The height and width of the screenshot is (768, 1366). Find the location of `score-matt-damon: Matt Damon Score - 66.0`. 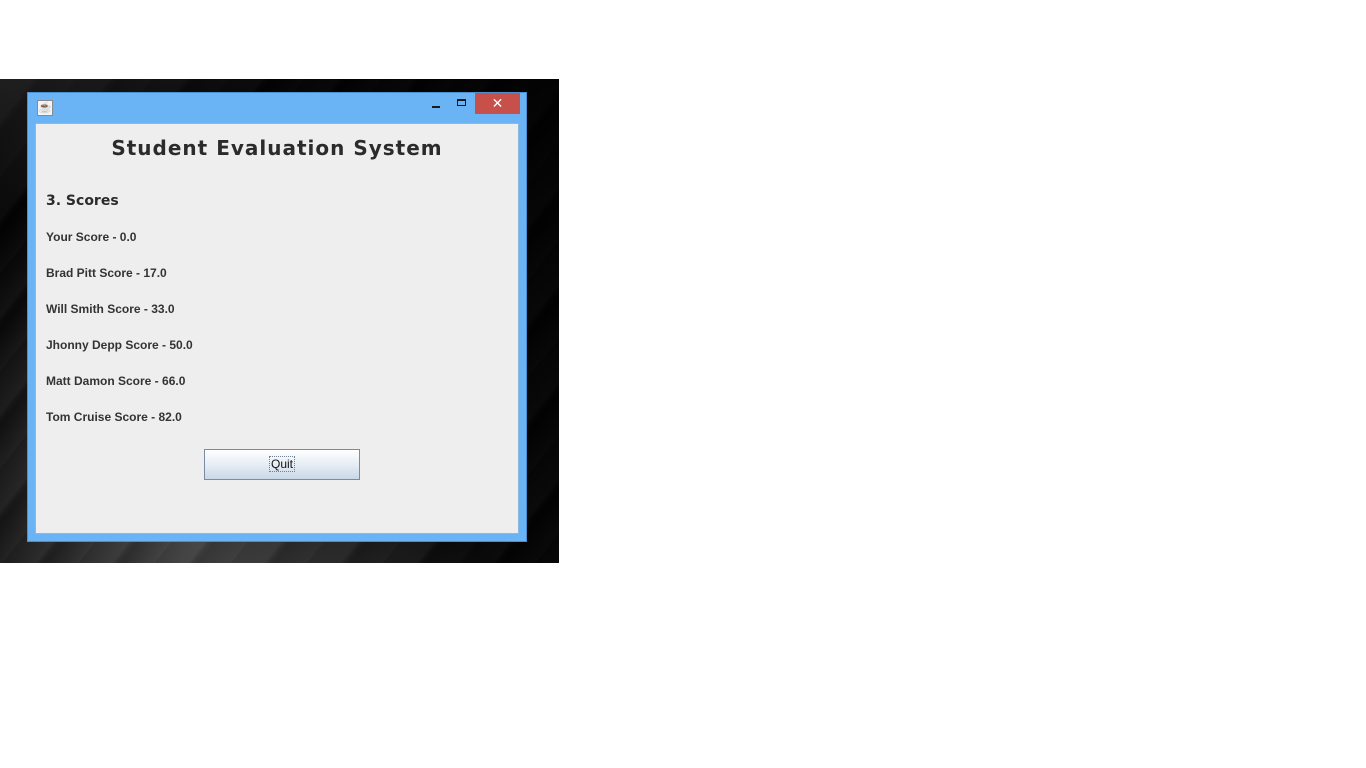

score-matt-damon: Matt Damon Score - 66.0 is located at coordinates (116, 381).